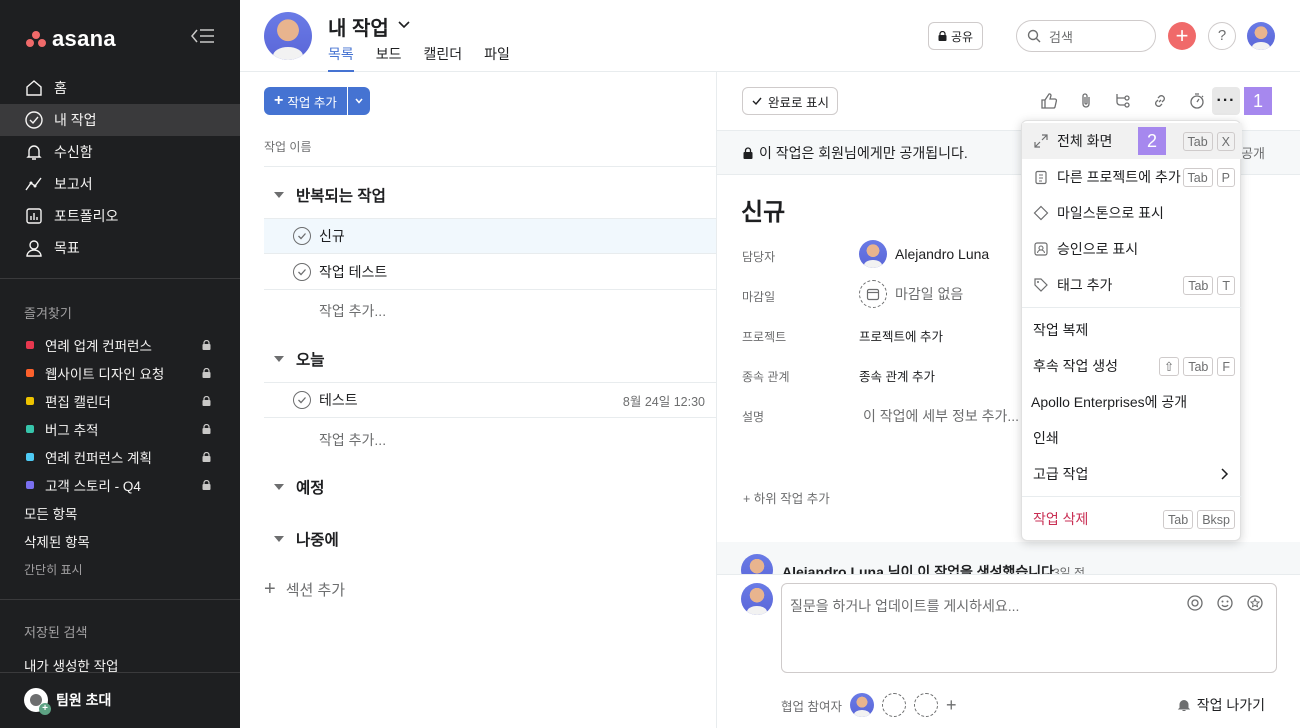 This screenshot has width=1300, height=728. I want to click on task-row: 신규, so click(490, 236).